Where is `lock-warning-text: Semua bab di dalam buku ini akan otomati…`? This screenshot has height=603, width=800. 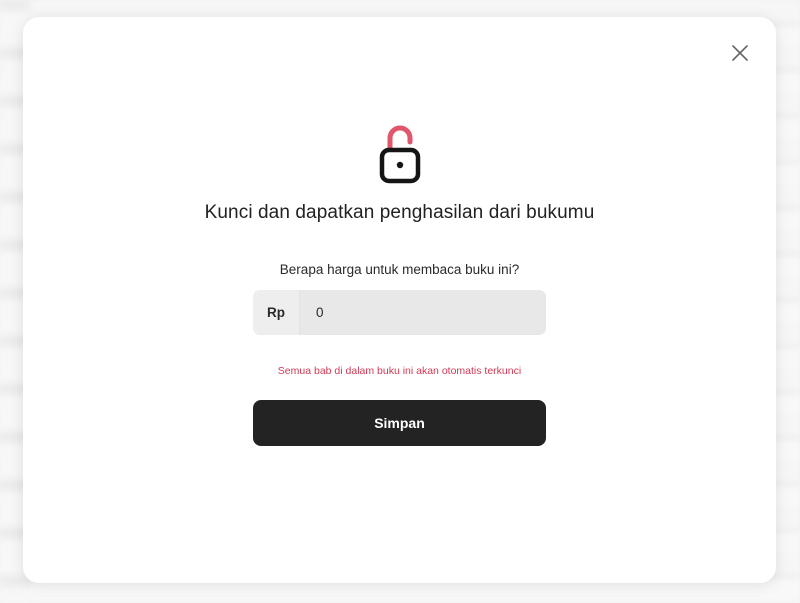
lock-warning-text: Semua bab di dalam buku ini akan otomati… is located at coordinates (399, 371).